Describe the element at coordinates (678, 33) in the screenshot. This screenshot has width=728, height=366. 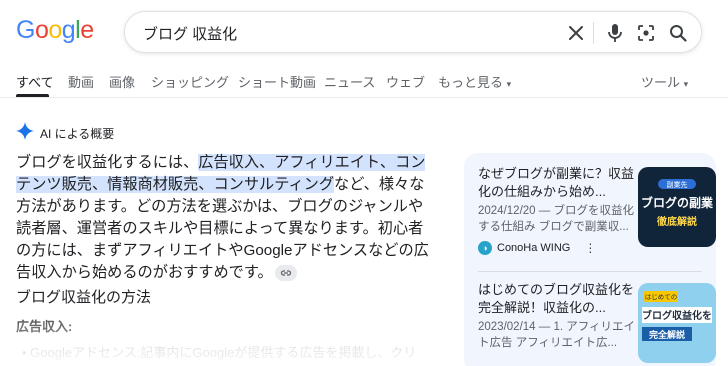
I see `search-icon` at that location.